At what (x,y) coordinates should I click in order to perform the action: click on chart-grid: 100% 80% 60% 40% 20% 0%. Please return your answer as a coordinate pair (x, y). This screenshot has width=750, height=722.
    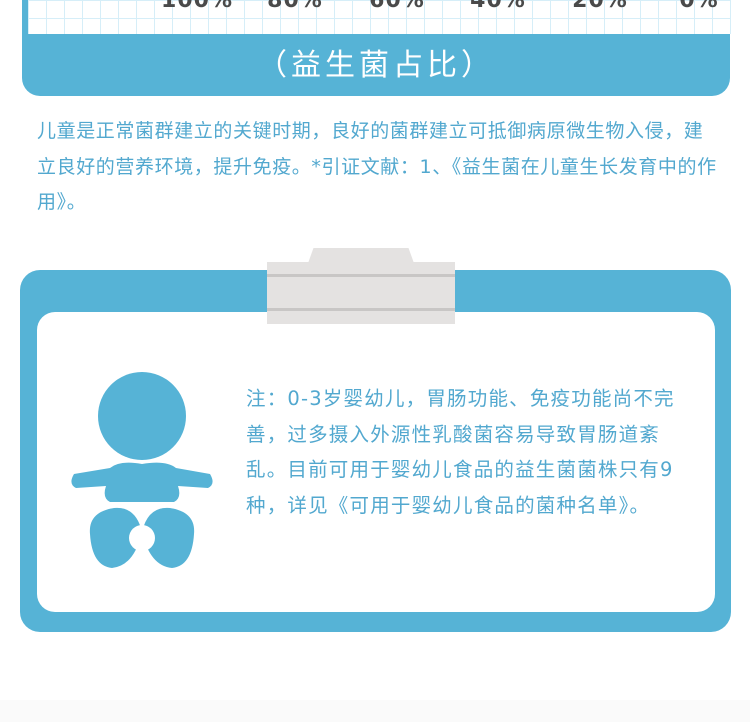
    Looking at the image, I should click on (379, 17).